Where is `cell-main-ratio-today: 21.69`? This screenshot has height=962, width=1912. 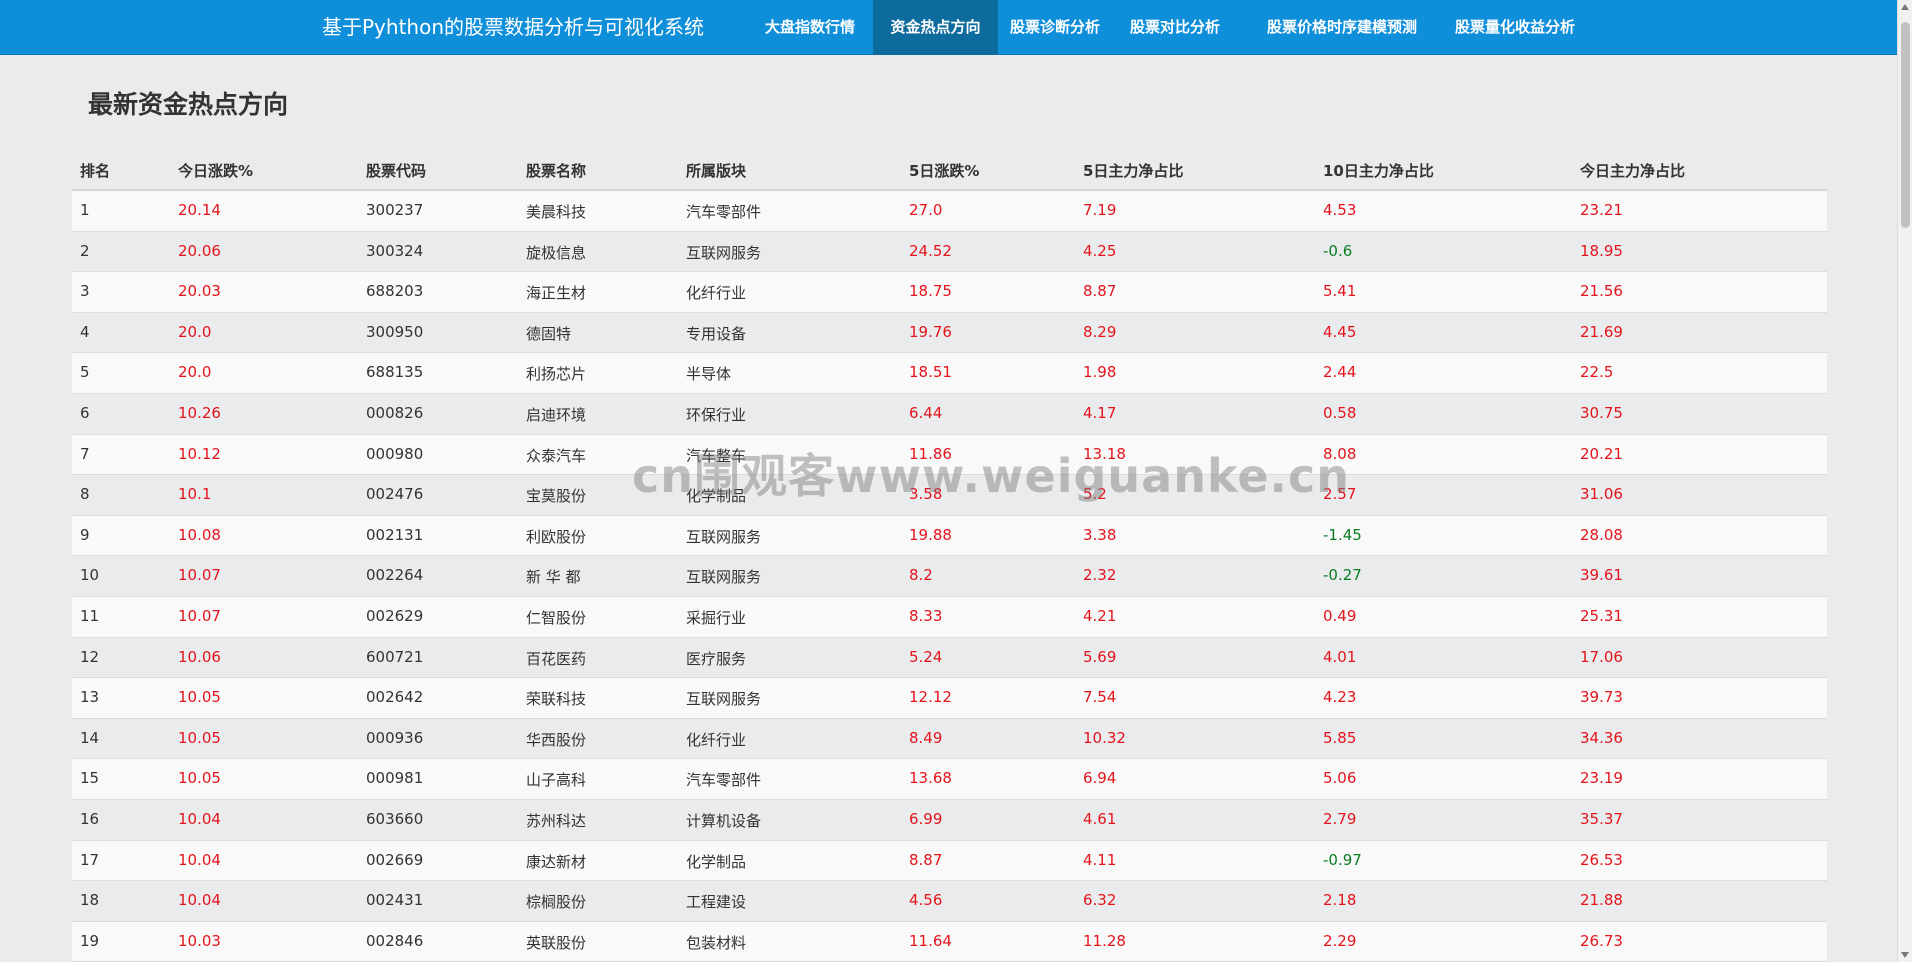 cell-main-ratio-today: 21.69 is located at coordinates (1601, 331).